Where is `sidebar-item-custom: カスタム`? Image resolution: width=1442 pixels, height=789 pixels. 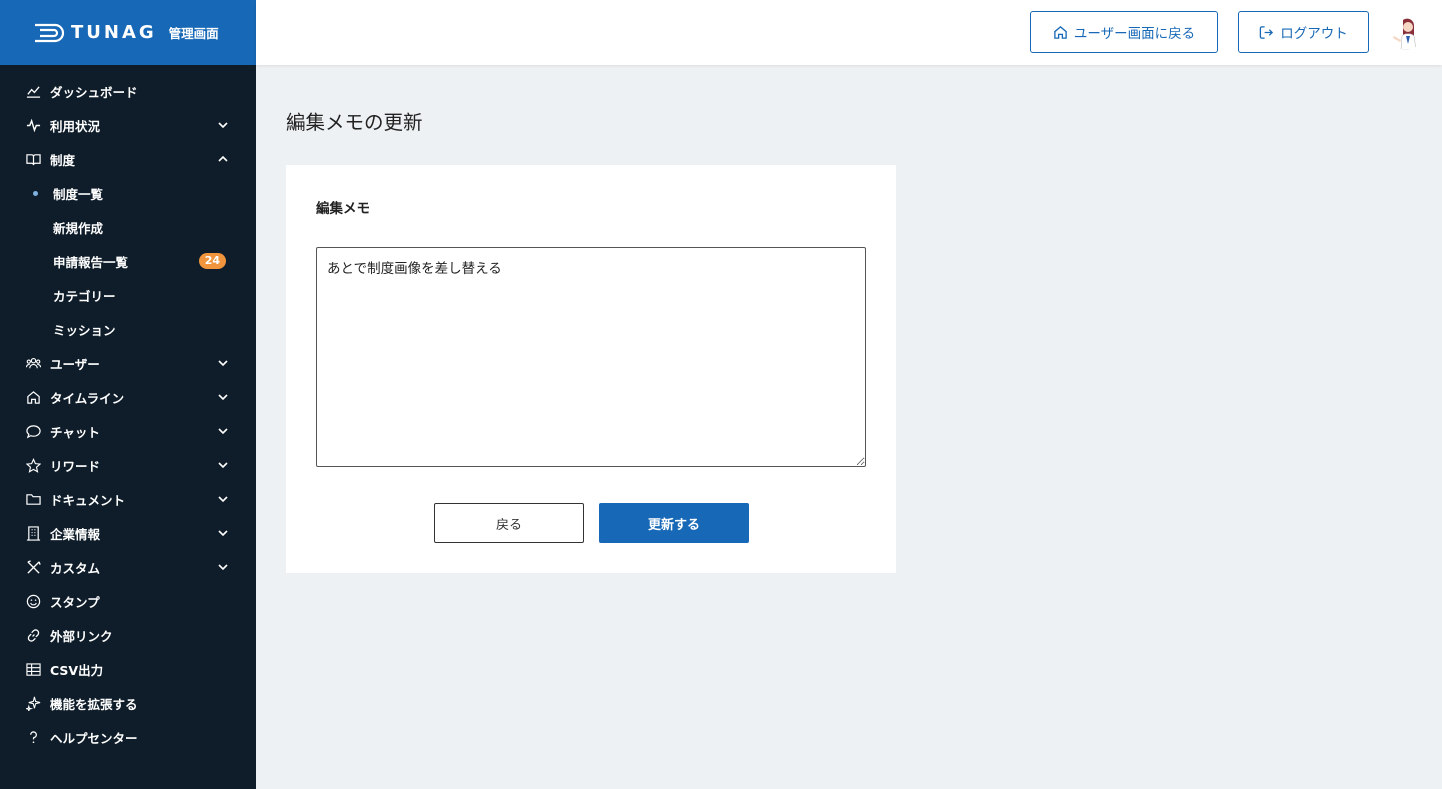
sidebar-item-custom: カスタム is located at coordinates (128, 567).